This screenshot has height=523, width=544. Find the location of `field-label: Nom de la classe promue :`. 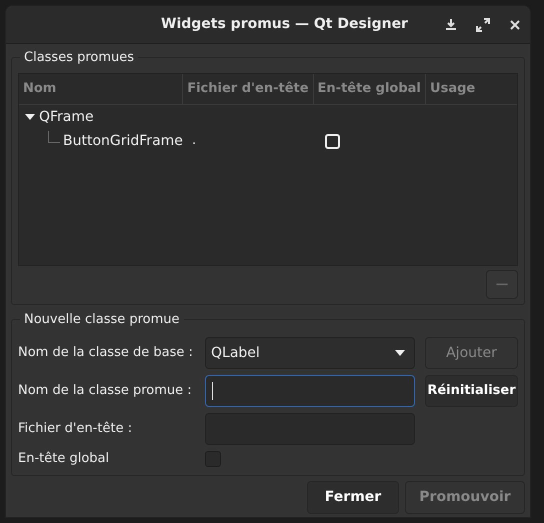

field-label: Nom de la classe promue : is located at coordinates (105, 391).